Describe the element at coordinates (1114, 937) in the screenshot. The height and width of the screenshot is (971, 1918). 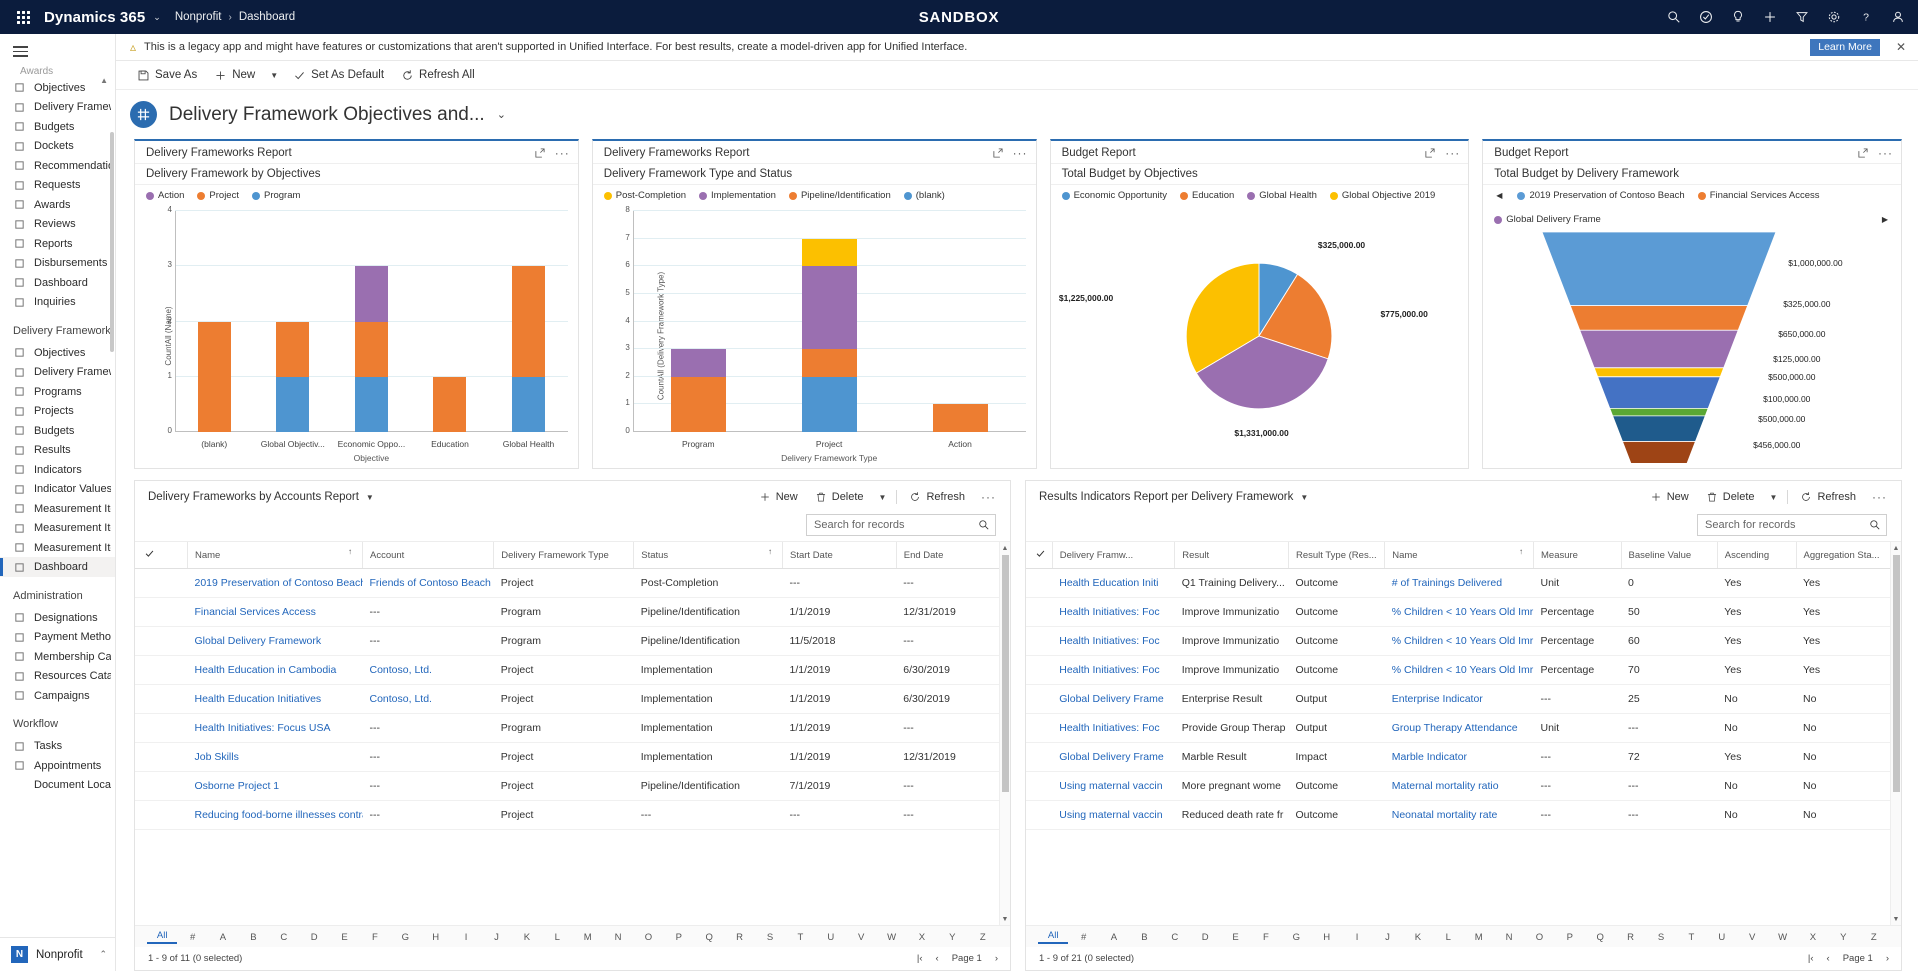
I see `alphabet-filter-a: A` at that location.